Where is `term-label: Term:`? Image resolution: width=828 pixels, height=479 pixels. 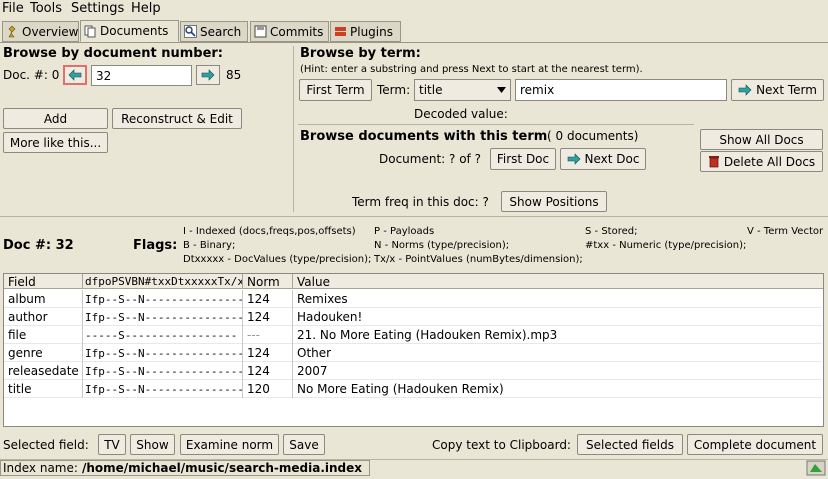 term-label: Term: is located at coordinates (394, 90).